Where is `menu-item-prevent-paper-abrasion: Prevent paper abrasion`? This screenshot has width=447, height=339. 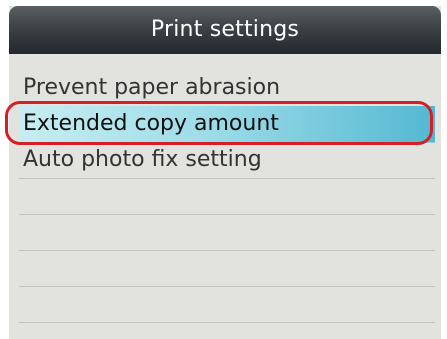
menu-item-prevent-paper-abrasion: Prevent paper abrasion is located at coordinates (227, 88).